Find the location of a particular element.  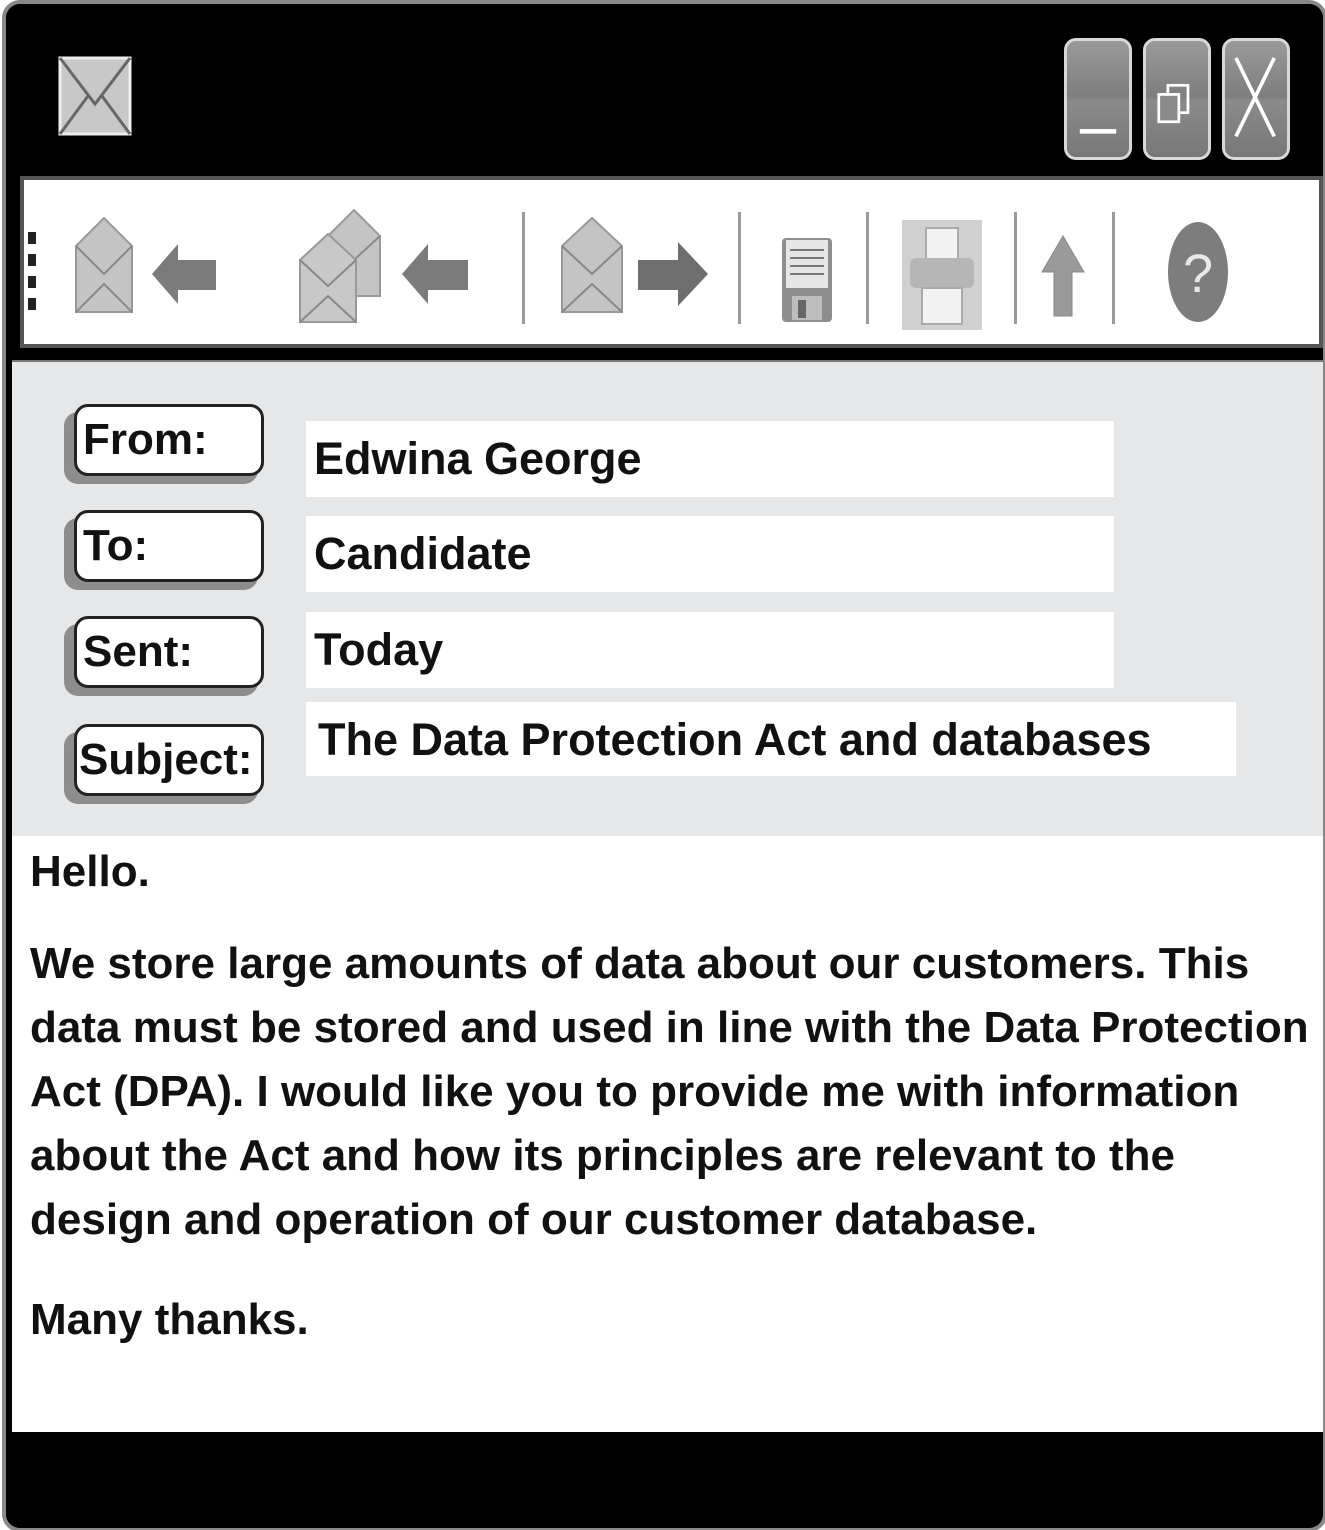

sent-field: Today is located at coordinates (710, 650).